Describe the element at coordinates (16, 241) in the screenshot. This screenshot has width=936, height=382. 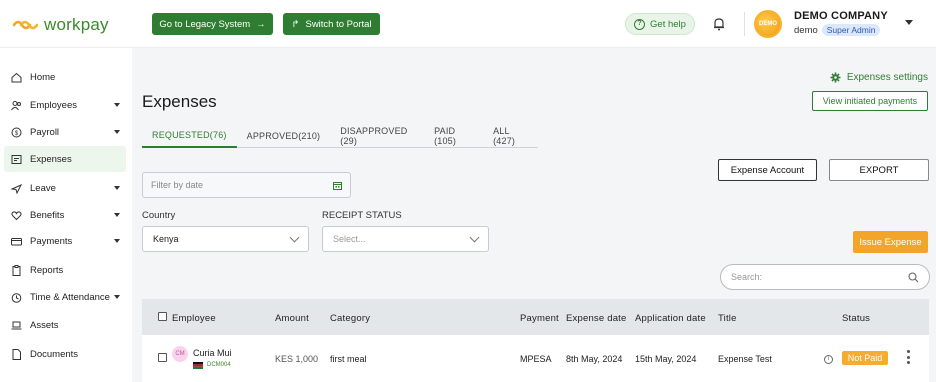
I see `card-icon` at that location.